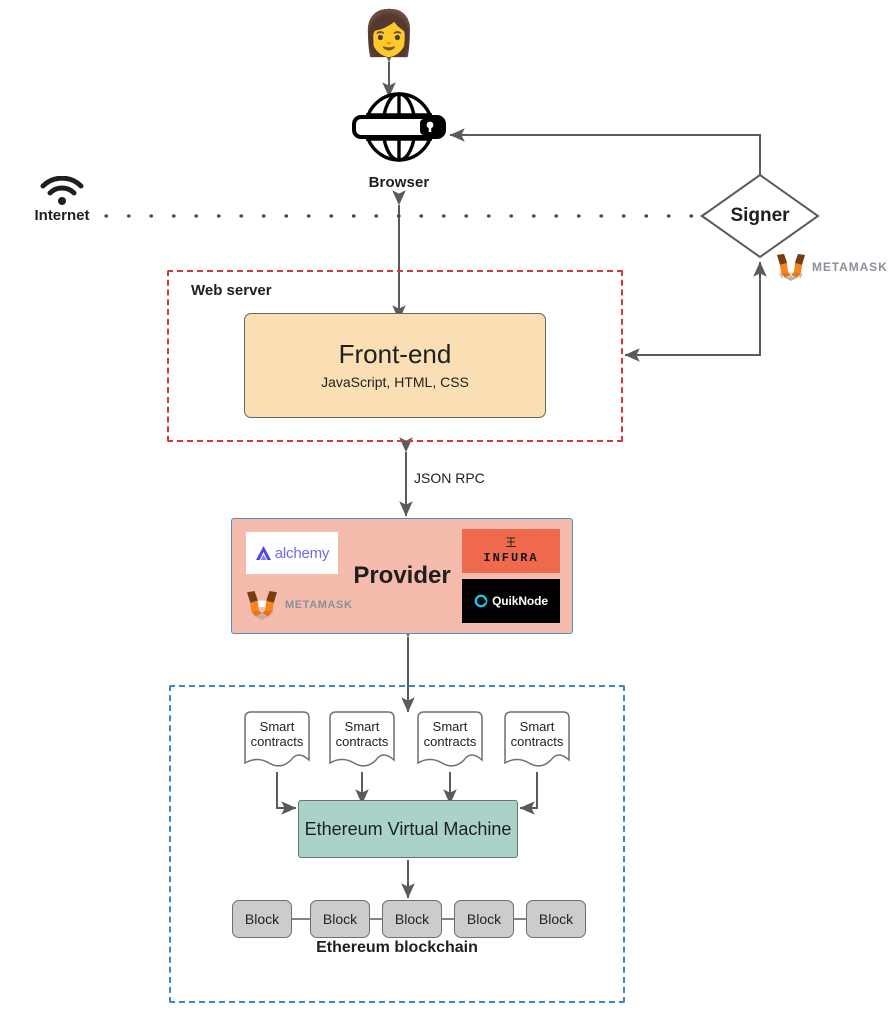 The image size is (895, 1024). What do you see at coordinates (511, 558) in the screenshot?
I see `infura-wordmark: INFURA` at bounding box center [511, 558].